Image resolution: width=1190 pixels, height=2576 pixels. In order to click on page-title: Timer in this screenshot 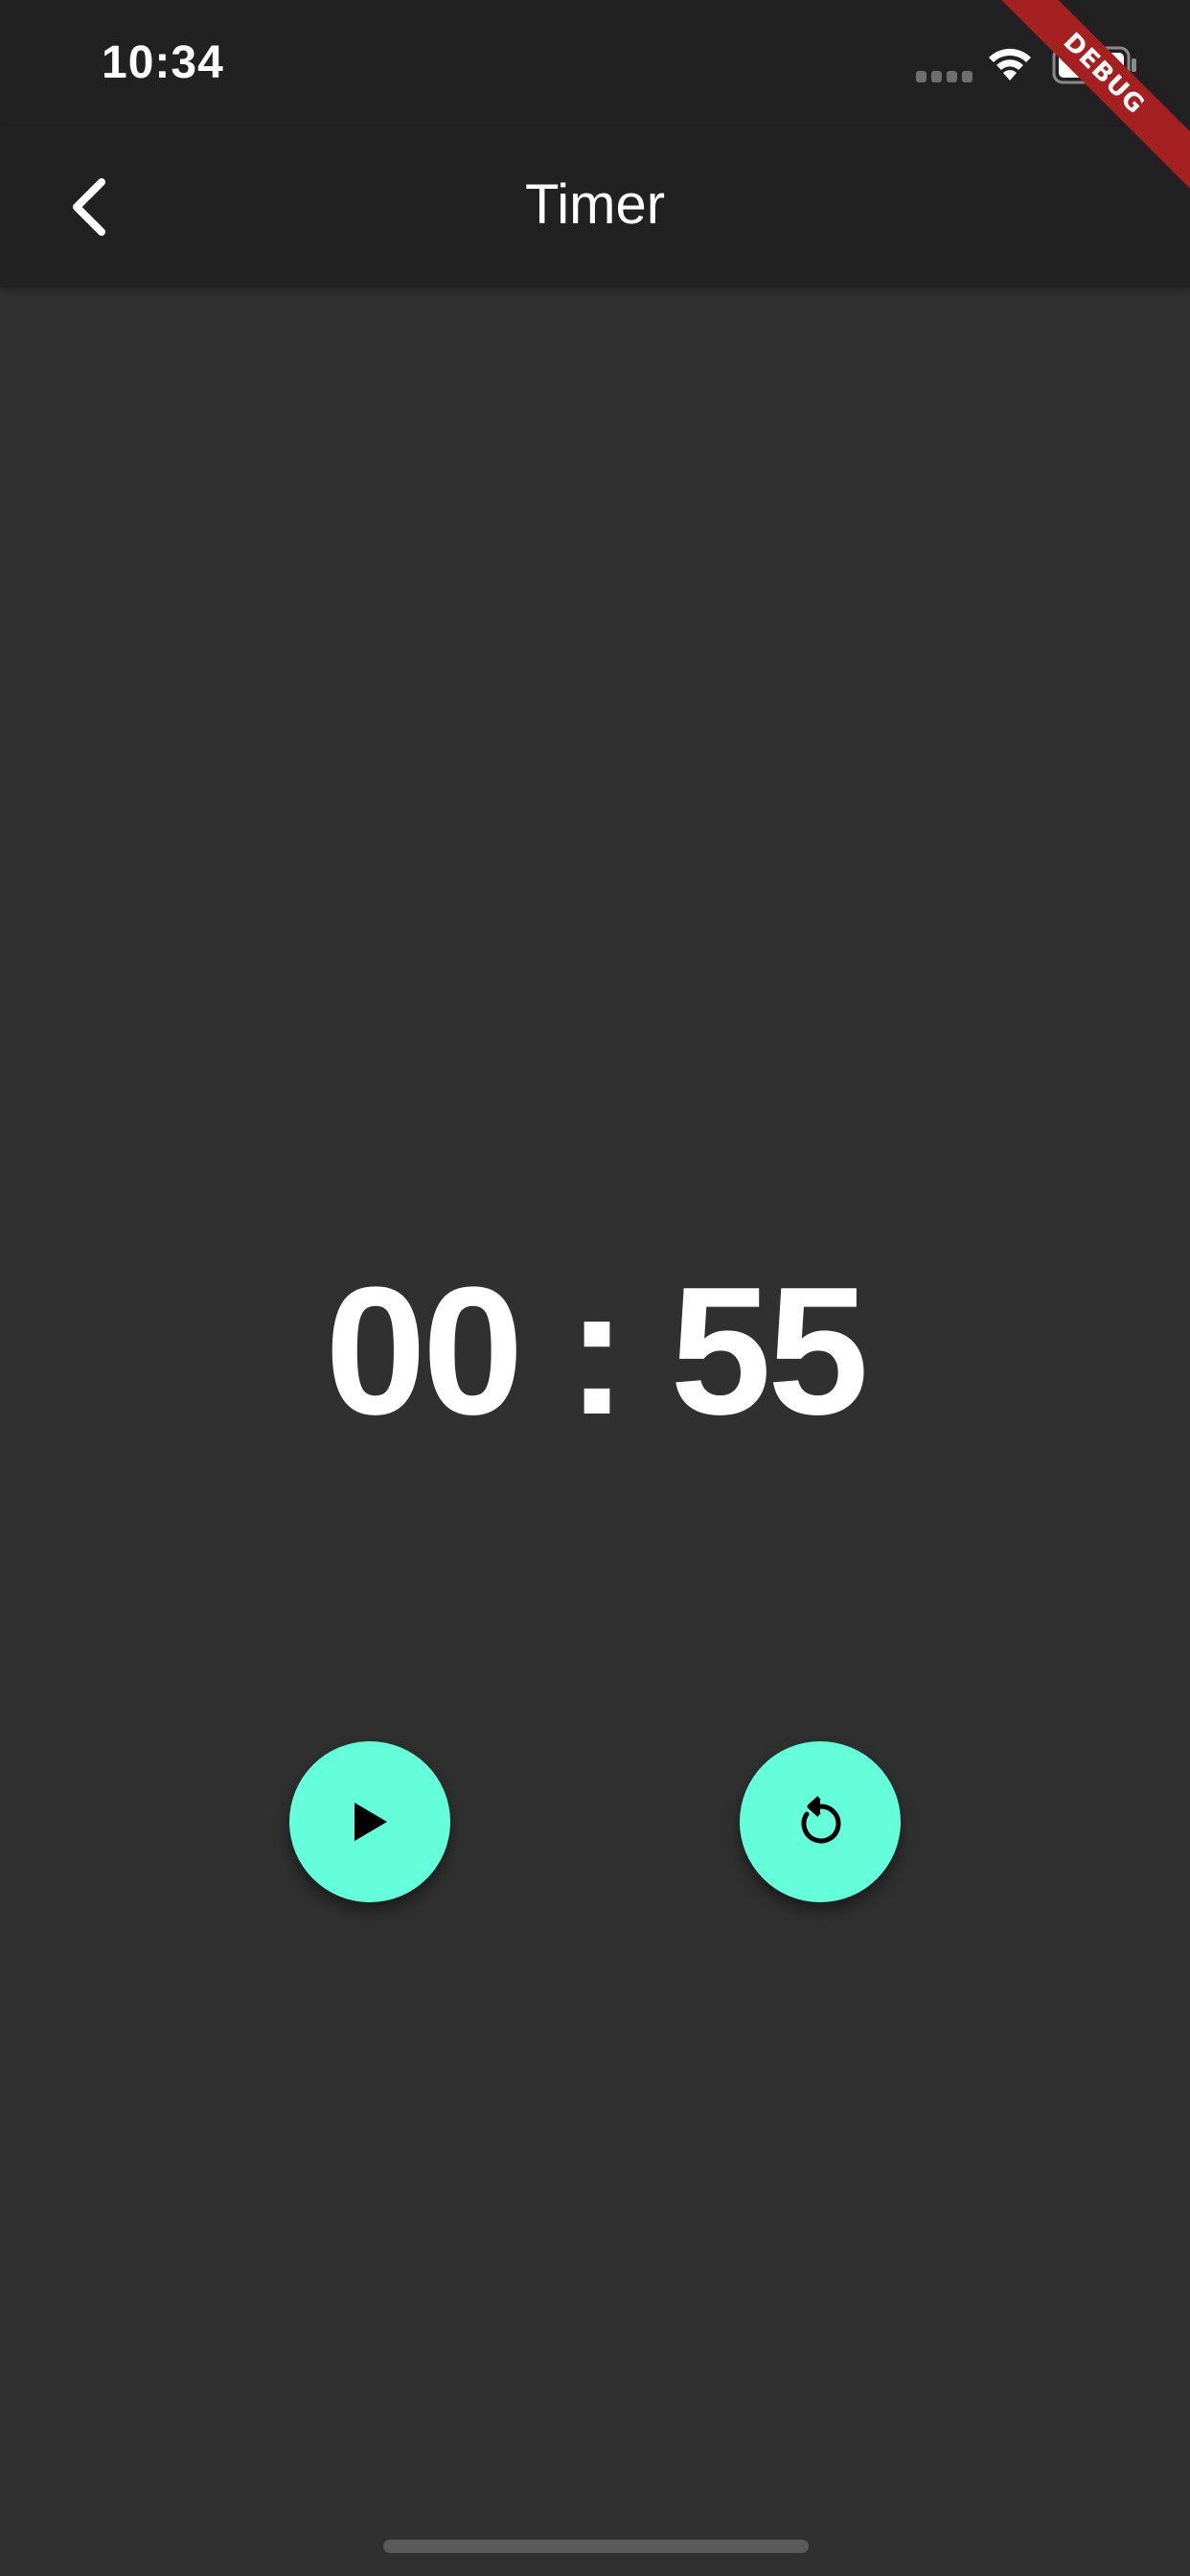, I will do `click(595, 204)`.